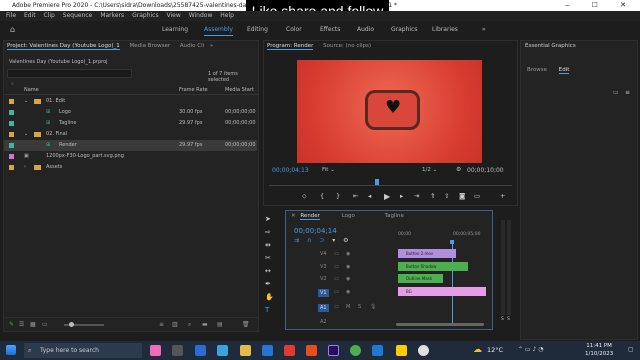 This screenshot has width=640, height=360. I want to click on tab-source: Source: (no clips), so click(347, 46).